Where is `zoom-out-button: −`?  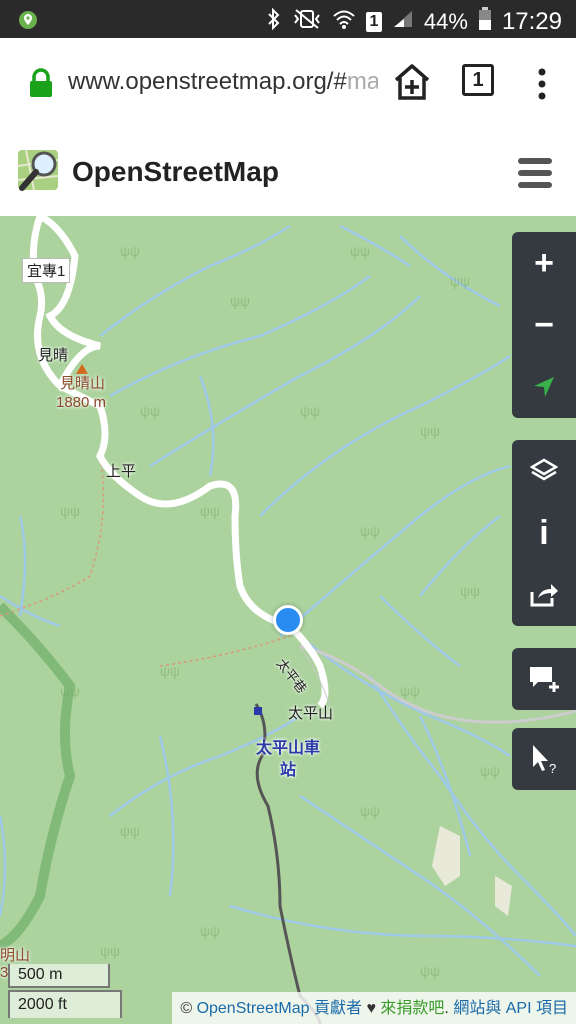
zoom-out-button: − is located at coordinates (544, 325).